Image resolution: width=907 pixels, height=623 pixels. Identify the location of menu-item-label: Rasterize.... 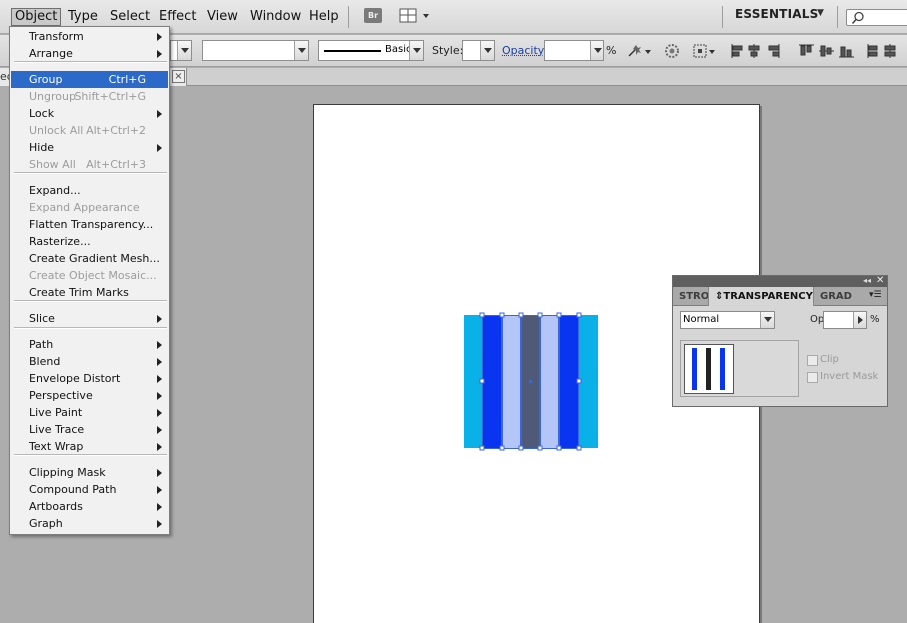
(60, 241).